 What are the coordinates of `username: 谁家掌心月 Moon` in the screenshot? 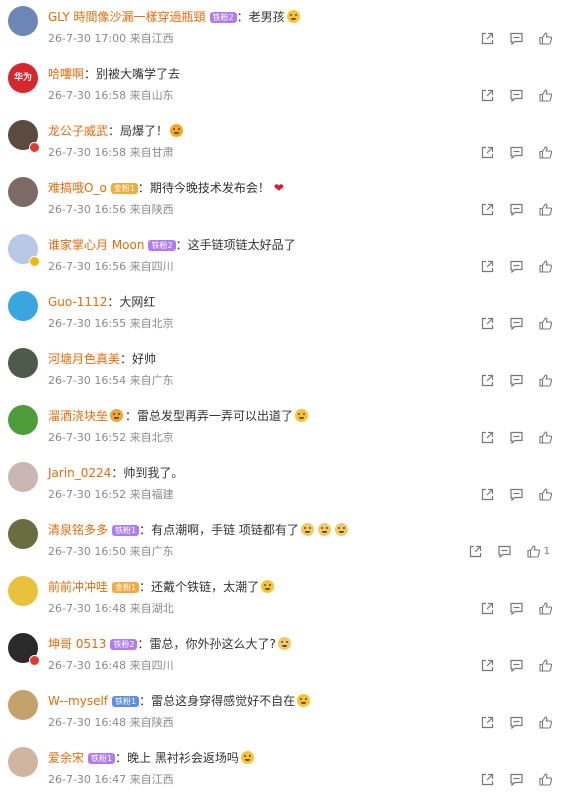 It's located at (96, 245).